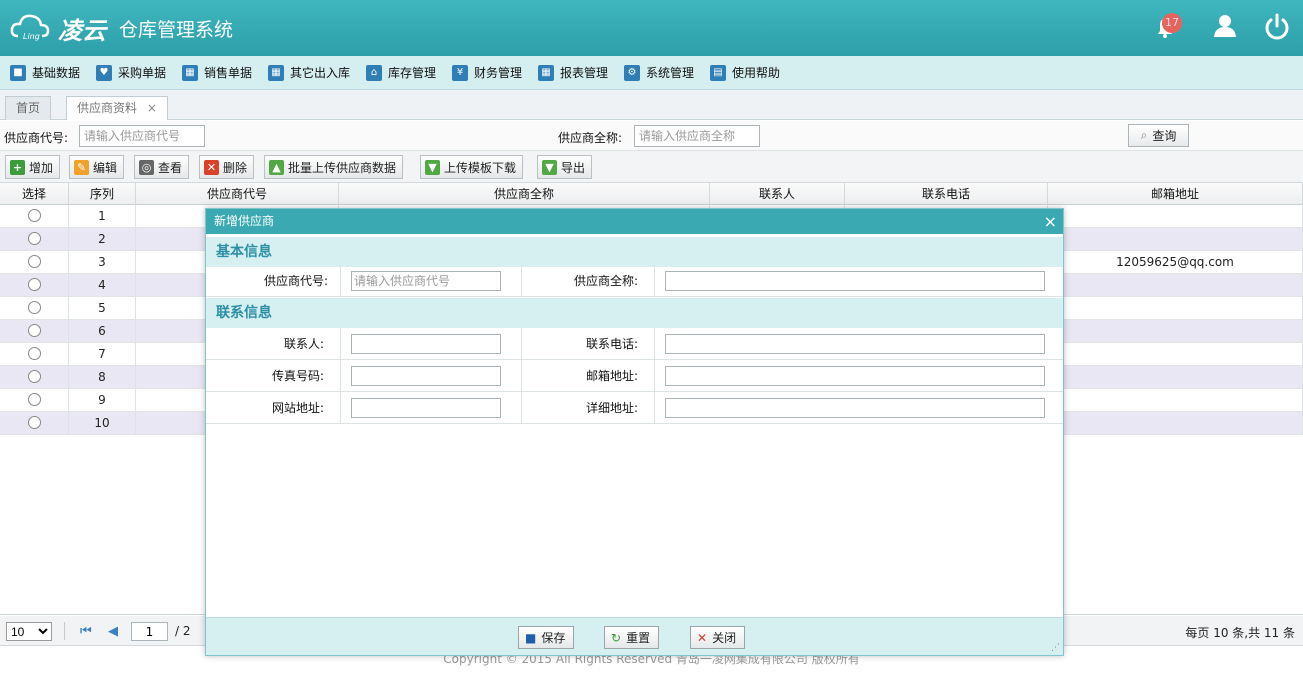 Image resolution: width=1303 pixels, height=674 pixels. I want to click on phone-input, so click(855, 344).